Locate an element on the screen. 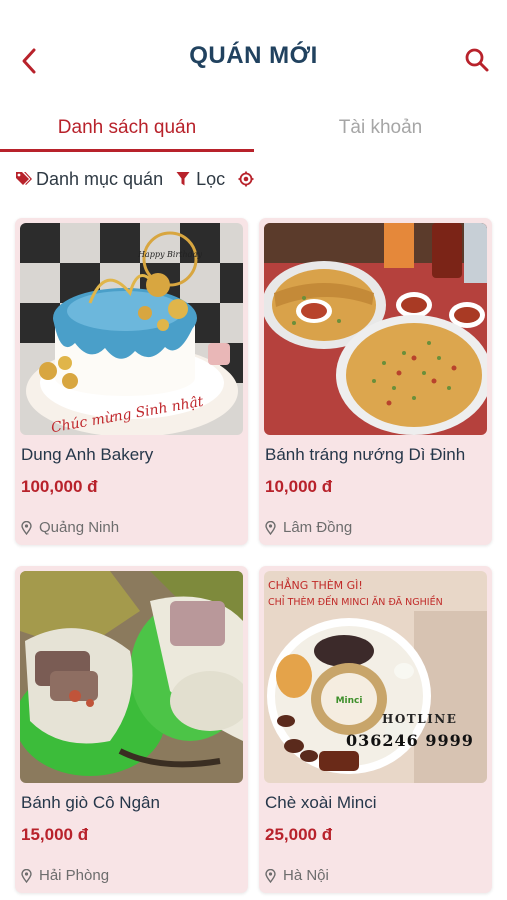  page-title: QUÁN MỚI is located at coordinates (253, 55).